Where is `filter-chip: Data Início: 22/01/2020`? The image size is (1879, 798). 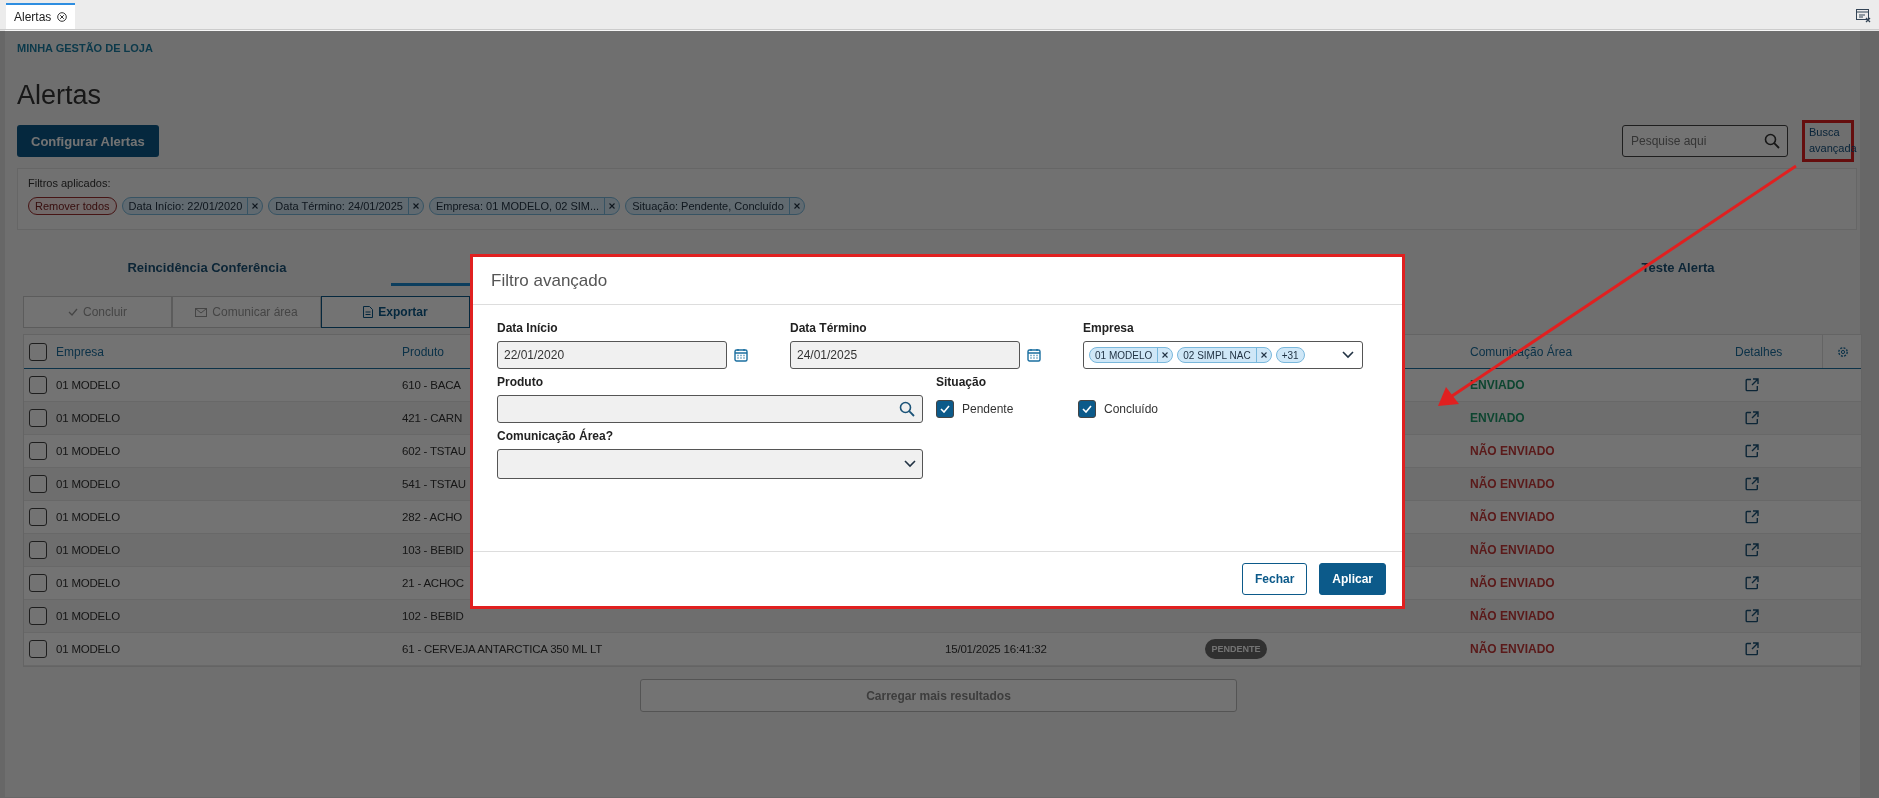 filter-chip: Data Início: 22/01/2020 is located at coordinates (192, 206).